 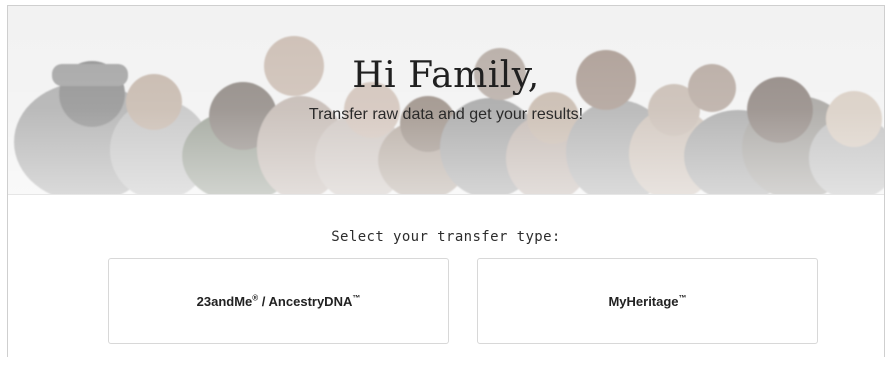 I want to click on brand-myheritage: MyHeritage, so click(x=643, y=301).